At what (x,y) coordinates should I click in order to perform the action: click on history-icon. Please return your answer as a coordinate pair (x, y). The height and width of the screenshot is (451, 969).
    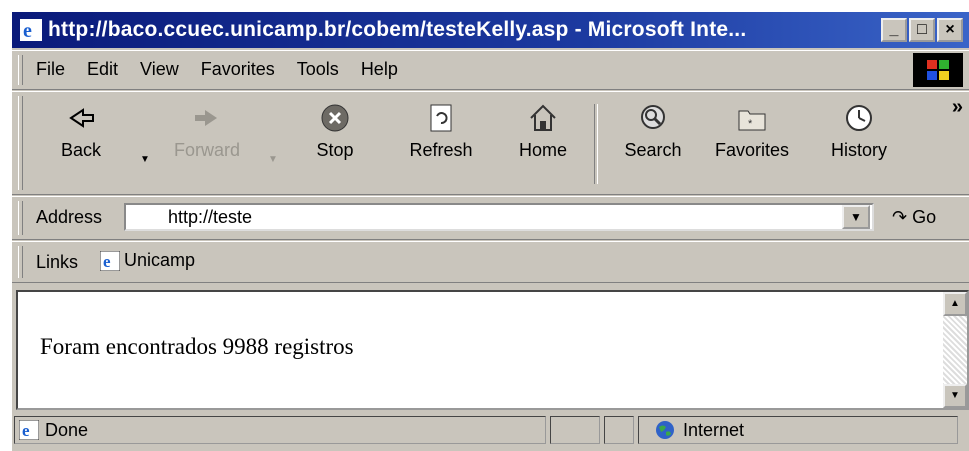
    Looking at the image, I should click on (859, 118).